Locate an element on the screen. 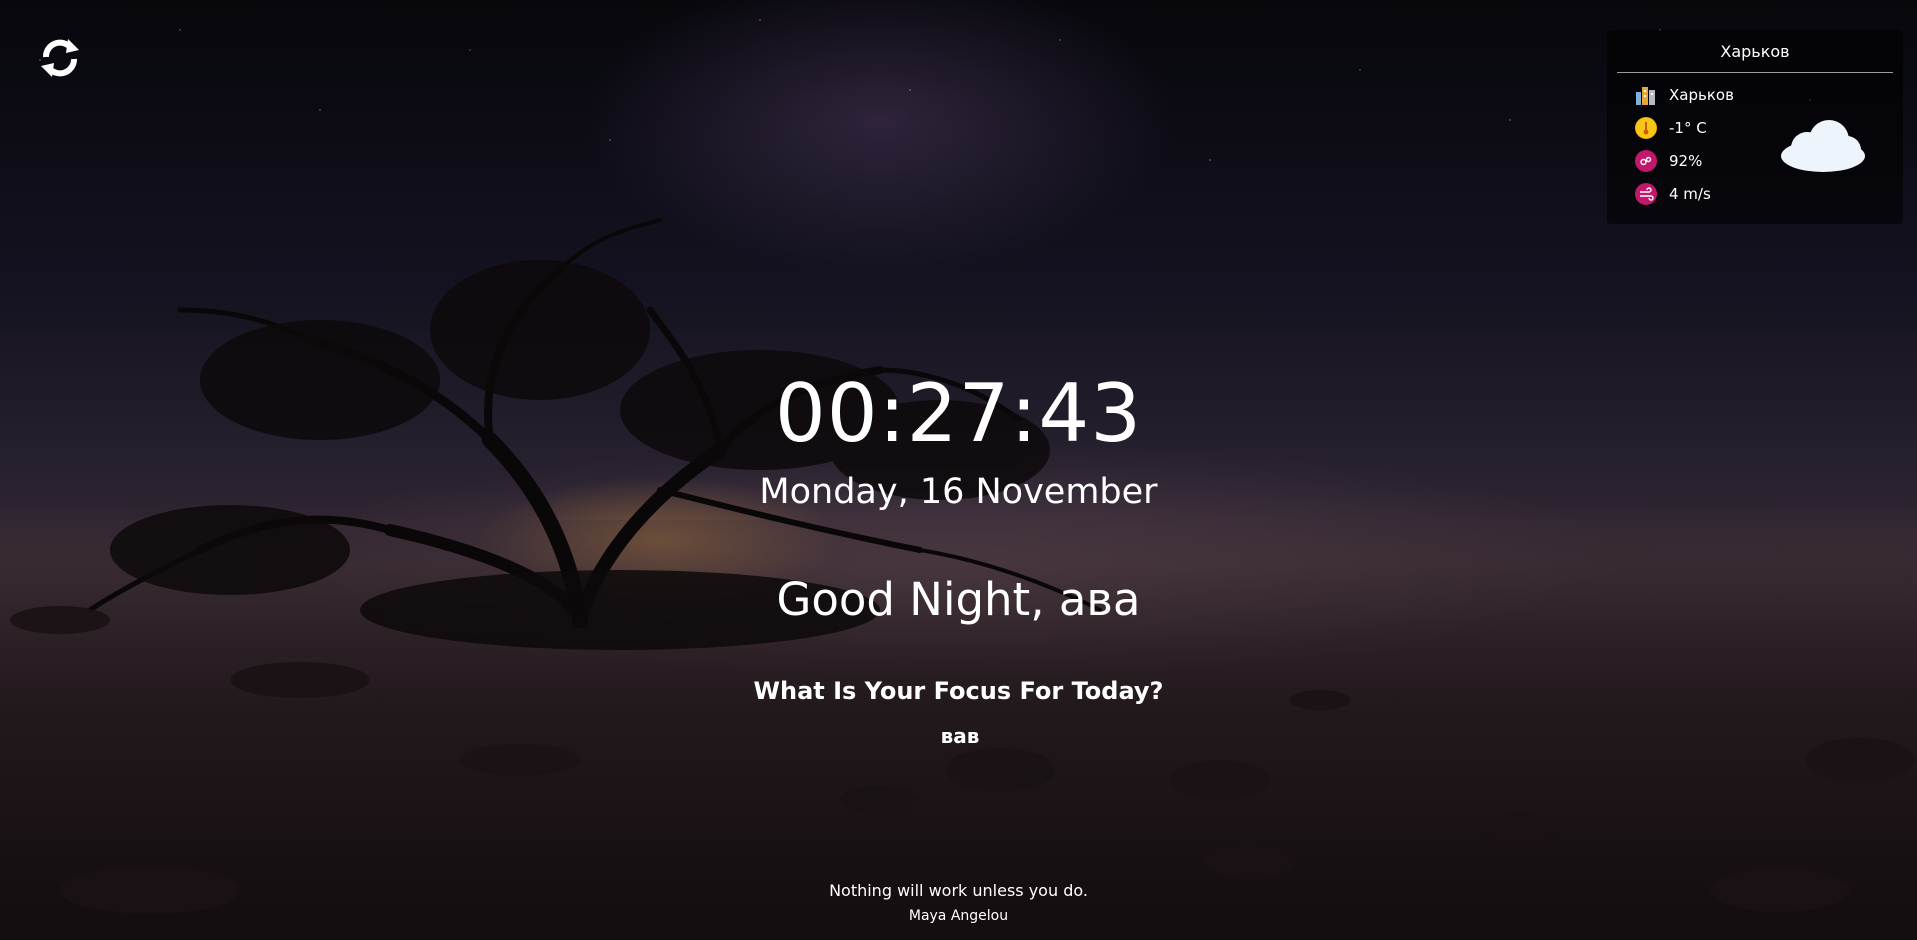 Image resolution: width=1917 pixels, height=940 pixels. weather-humidity: 92% is located at coordinates (1686, 161).